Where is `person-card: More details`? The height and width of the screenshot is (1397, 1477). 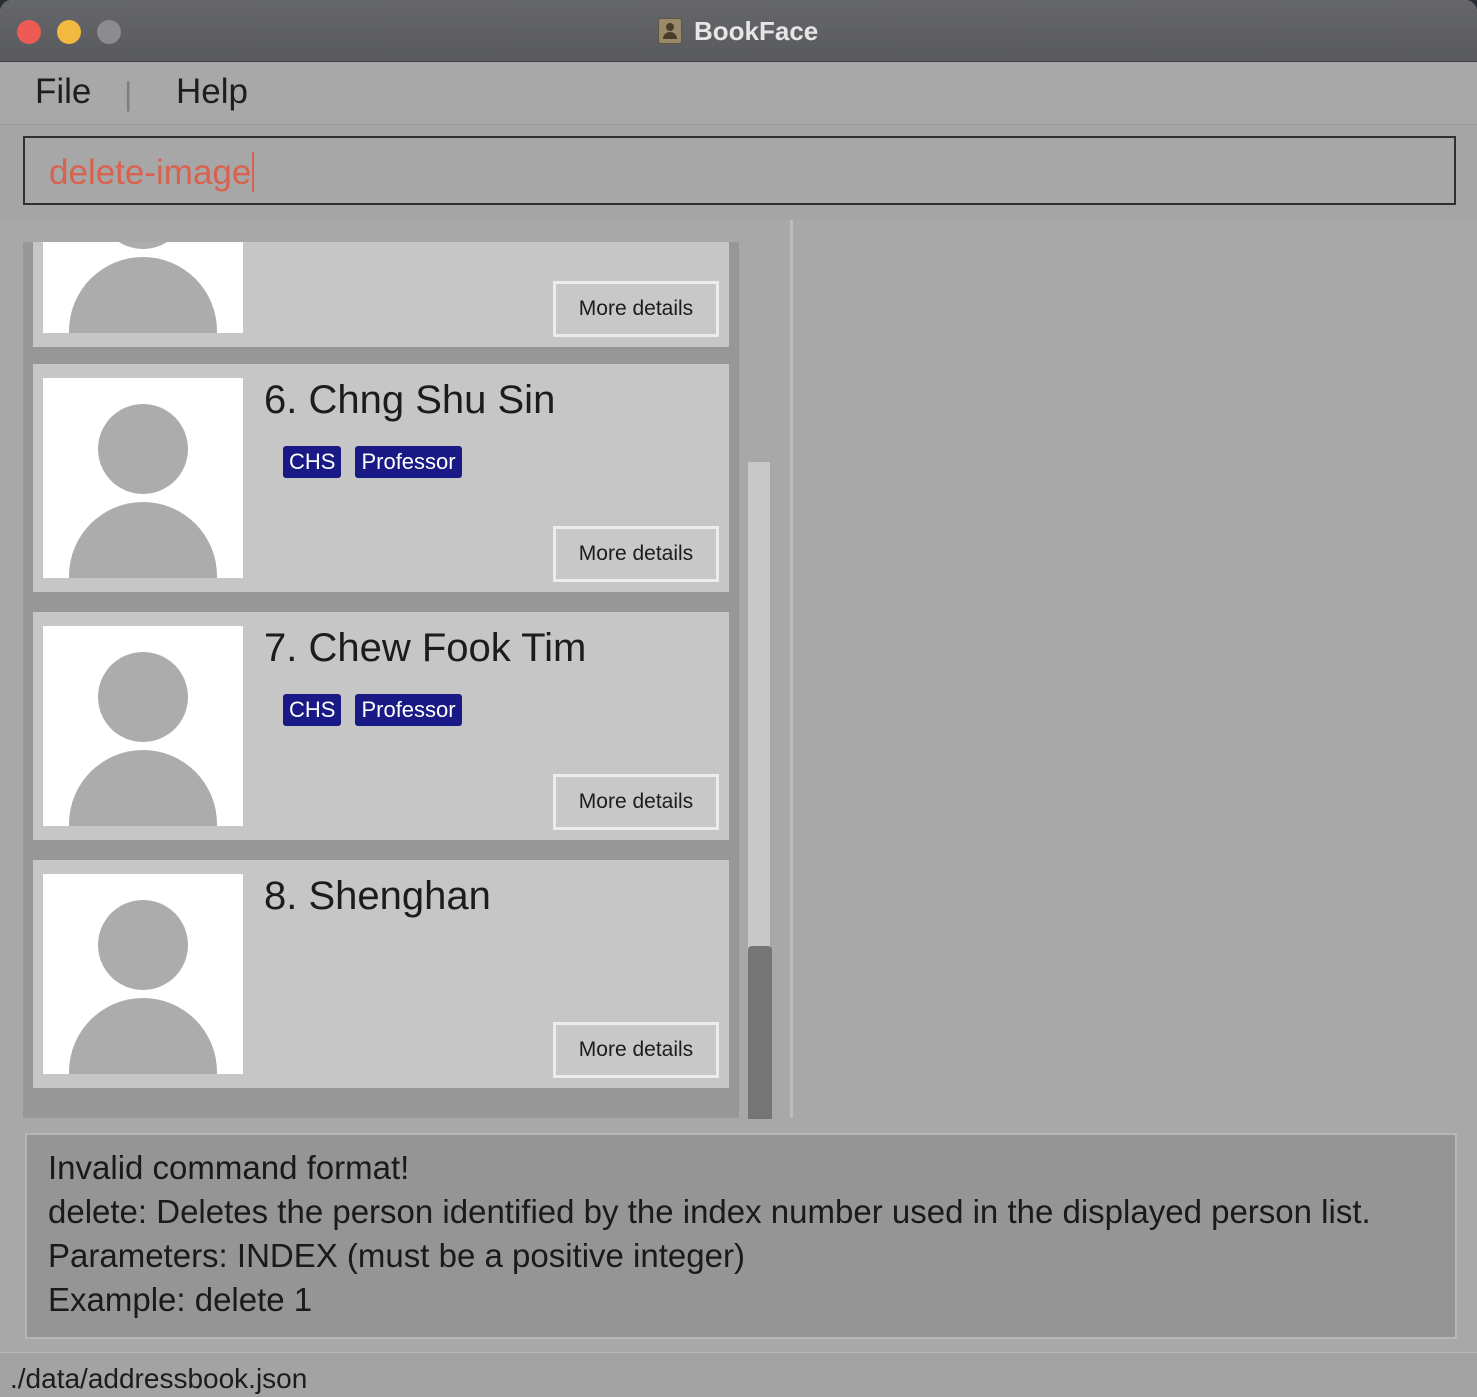
person-card: More details is located at coordinates (381, 294).